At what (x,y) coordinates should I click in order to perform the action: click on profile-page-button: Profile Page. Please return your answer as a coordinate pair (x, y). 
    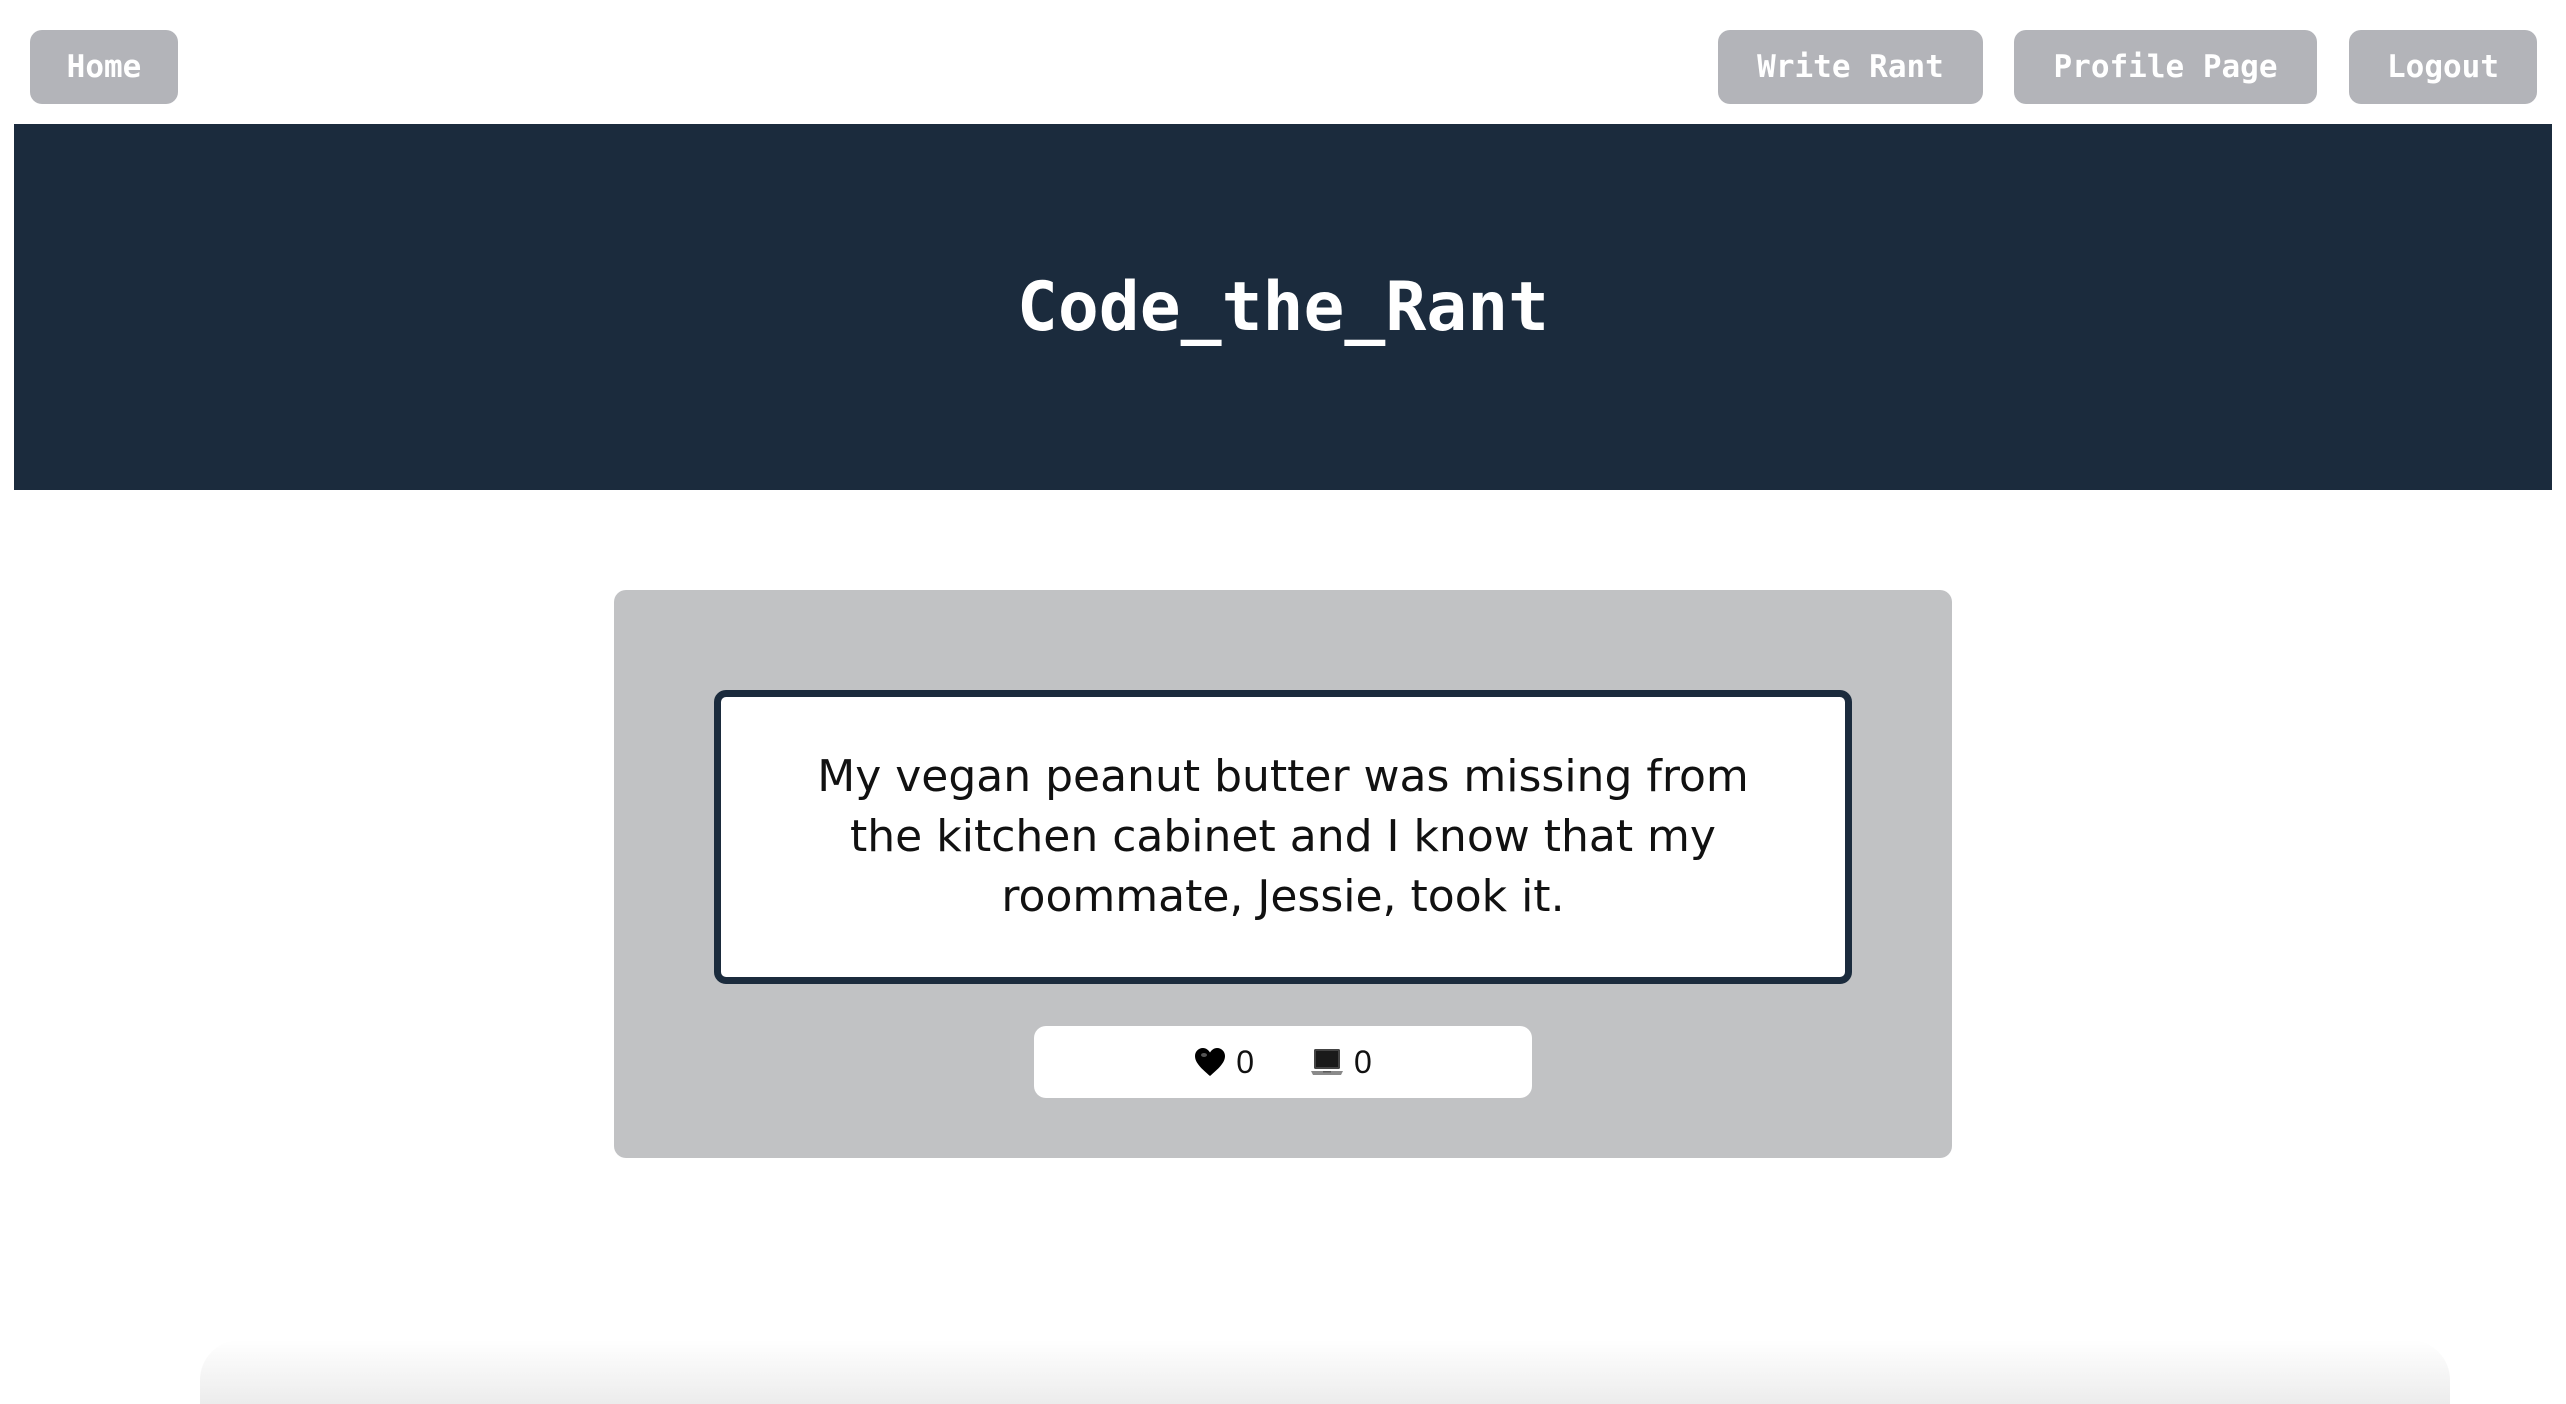
    Looking at the image, I should click on (2165, 67).